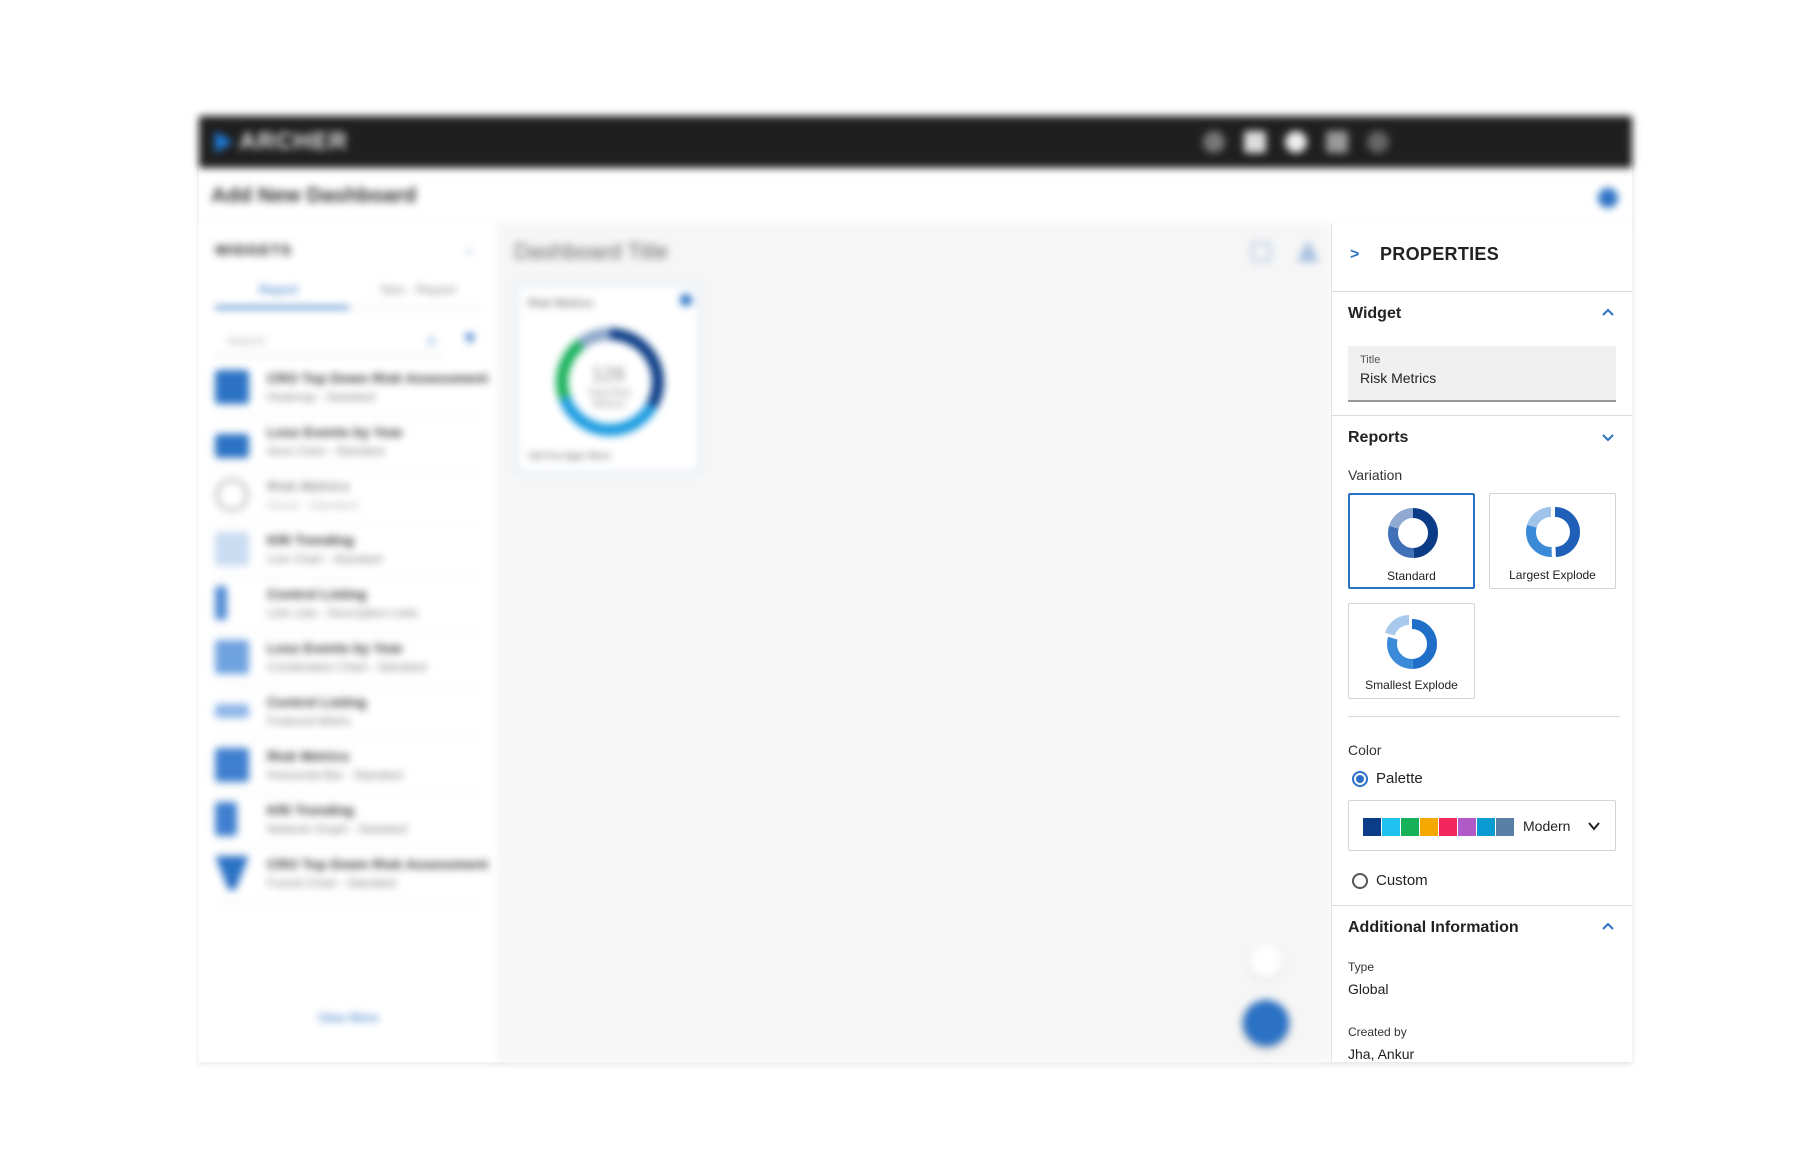 The width and height of the screenshot is (1820, 1173). I want to click on title-field-value: Risk Metrics, so click(1398, 378).